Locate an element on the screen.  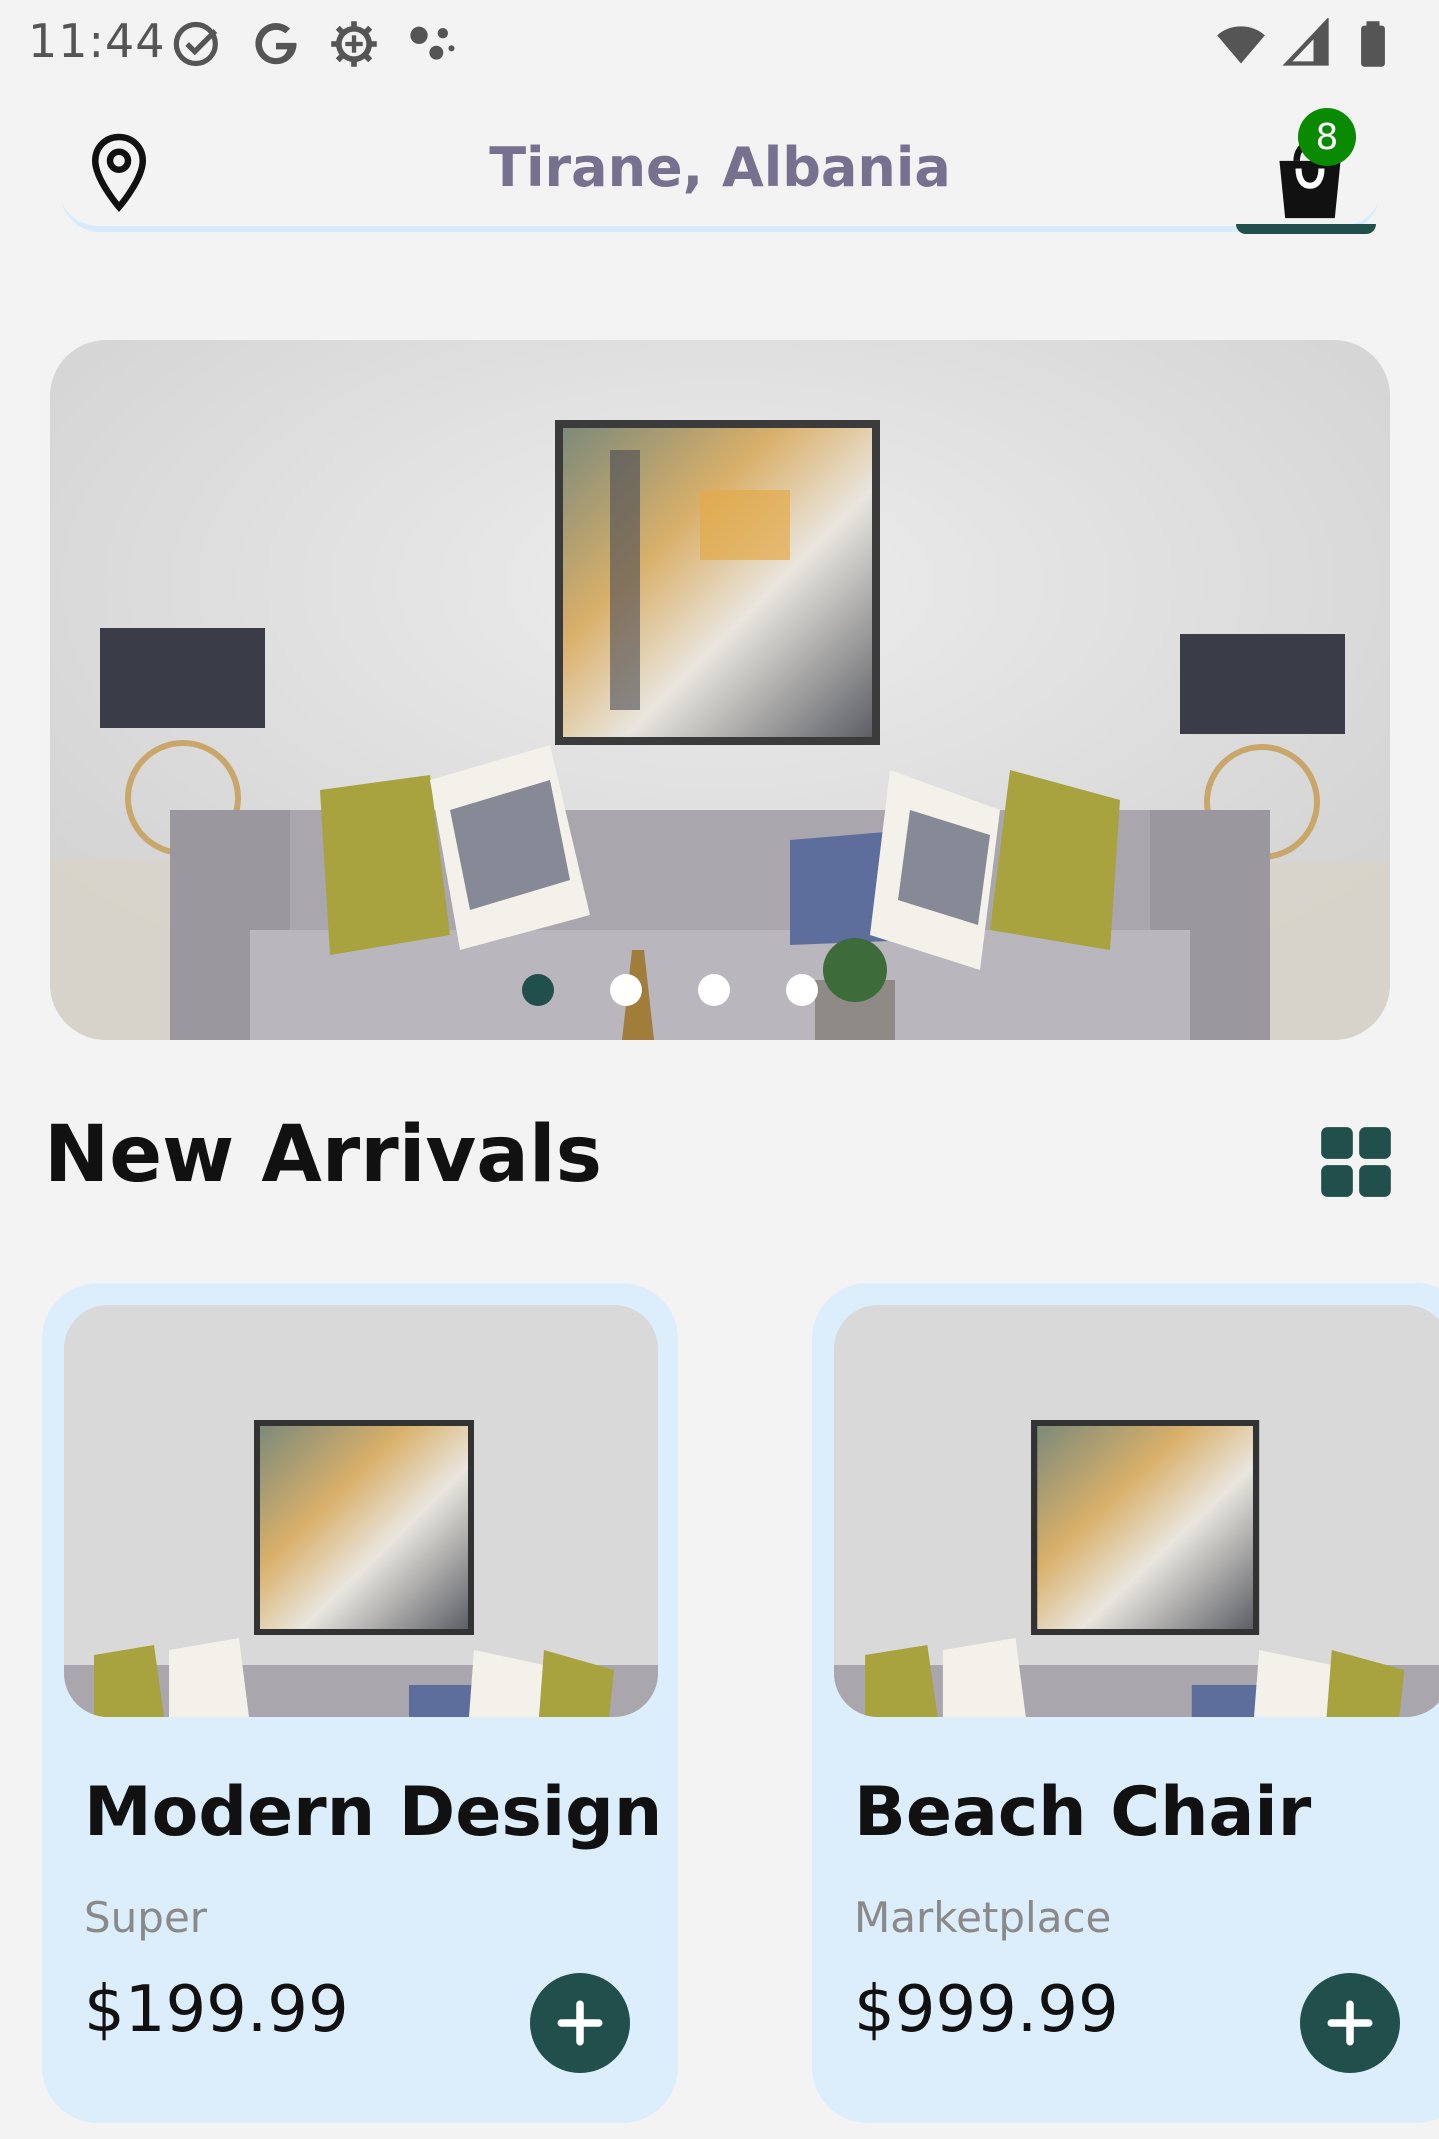
assistant-dots-icon is located at coordinates (432, 43).